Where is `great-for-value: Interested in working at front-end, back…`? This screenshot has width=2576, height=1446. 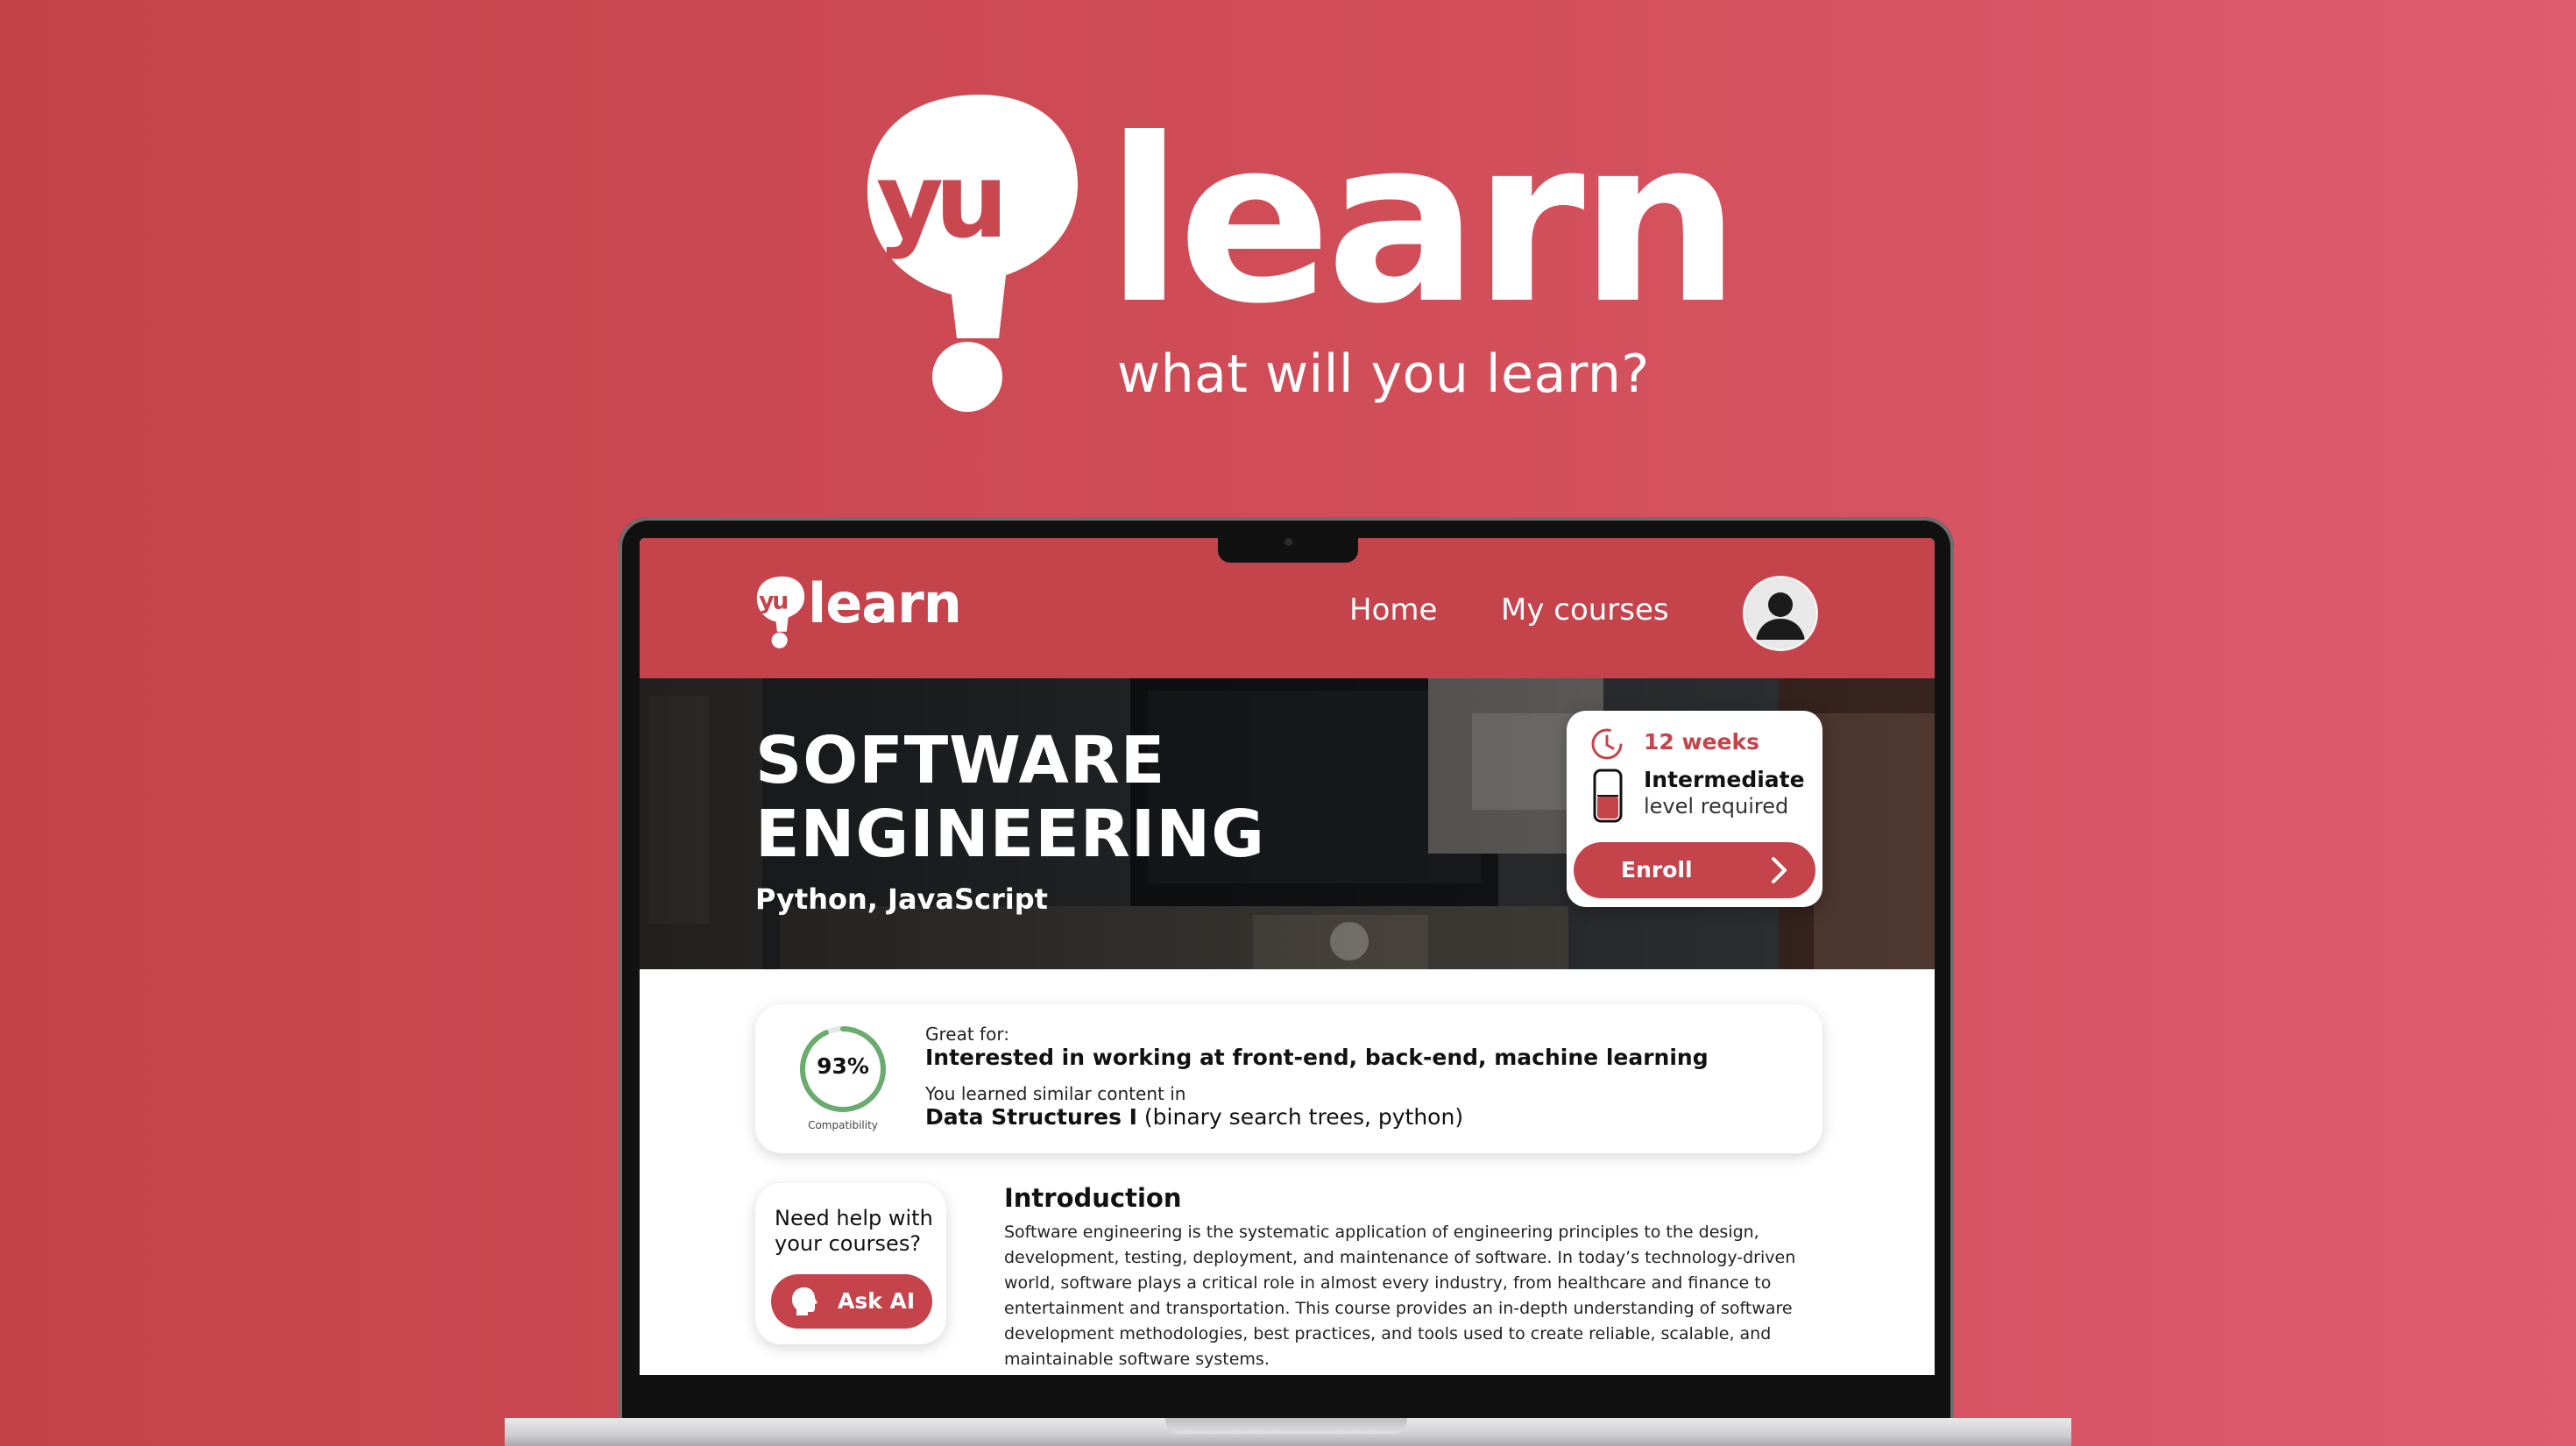 great-for-value: Interested in working at front-end, back… is located at coordinates (1317, 1057).